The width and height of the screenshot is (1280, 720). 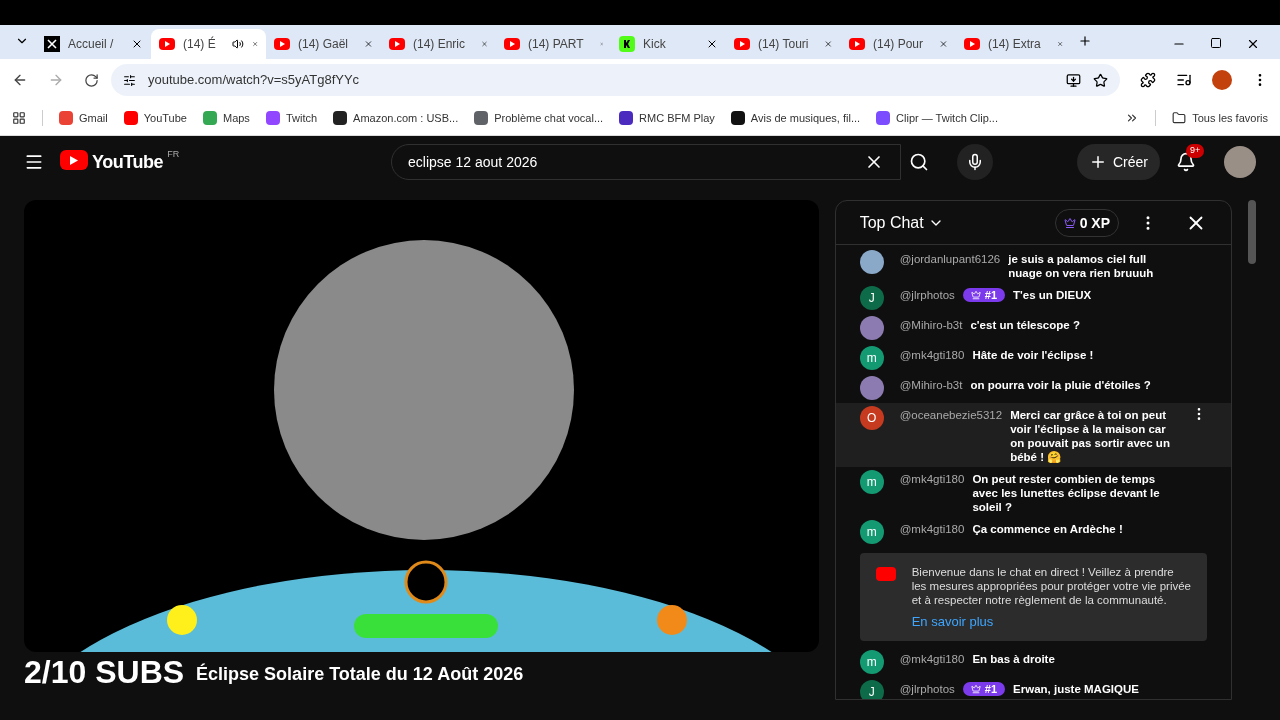 I want to click on profile-avatar, so click(x=1222, y=80).